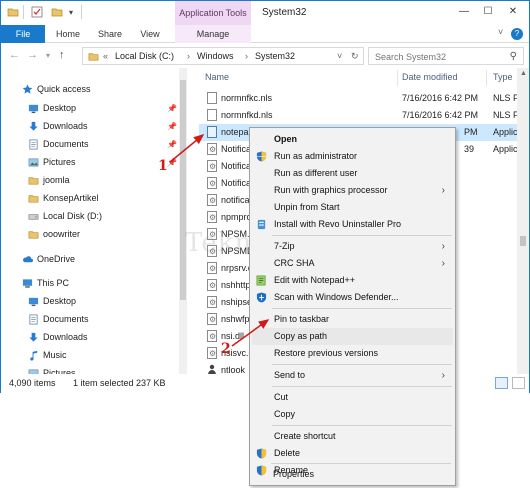  What do you see at coordinates (352, 207) in the screenshot?
I see `menu-item-unpin-from-start: Unpin from Start` at bounding box center [352, 207].